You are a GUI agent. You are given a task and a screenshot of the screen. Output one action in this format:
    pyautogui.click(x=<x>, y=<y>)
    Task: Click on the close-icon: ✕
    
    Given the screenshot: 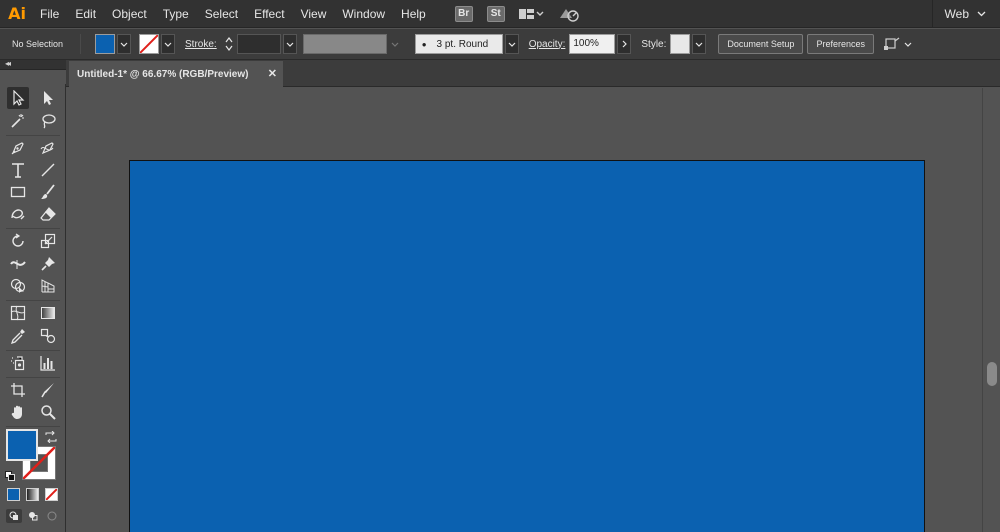 What is the action you would take?
    pyautogui.click(x=272, y=73)
    